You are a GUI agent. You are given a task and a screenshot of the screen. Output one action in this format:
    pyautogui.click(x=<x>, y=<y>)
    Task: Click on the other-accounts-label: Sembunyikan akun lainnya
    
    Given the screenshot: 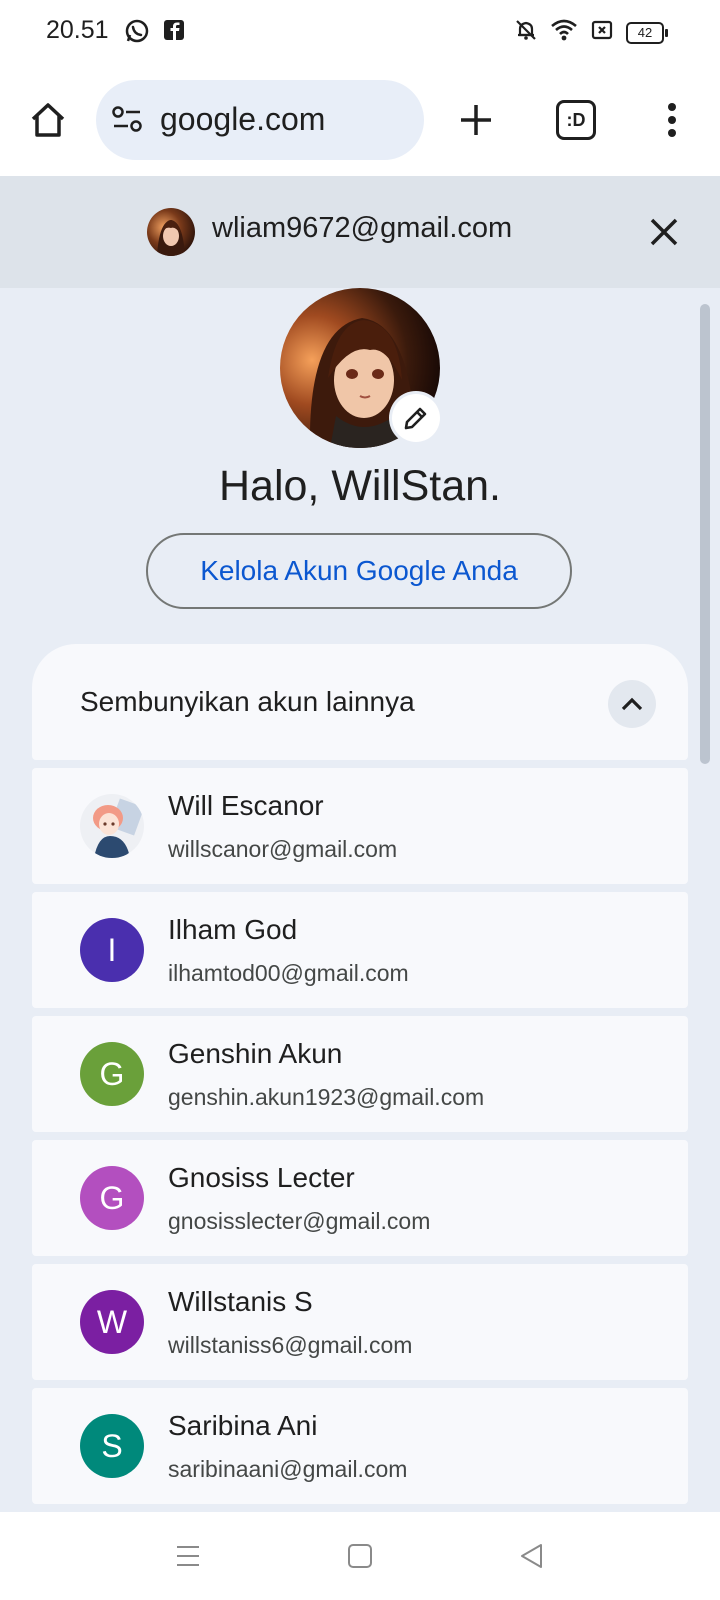 What is the action you would take?
    pyautogui.click(x=247, y=701)
    